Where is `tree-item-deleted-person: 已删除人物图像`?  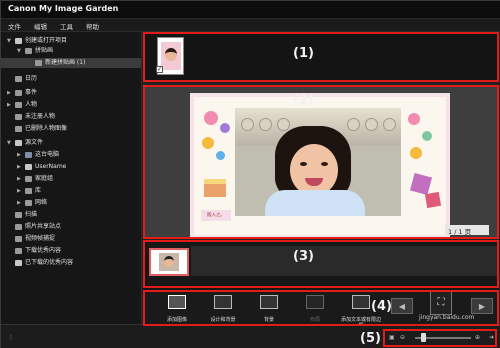
tree-item-deleted-person: 已删除人物图像 is located at coordinates (71, 129).